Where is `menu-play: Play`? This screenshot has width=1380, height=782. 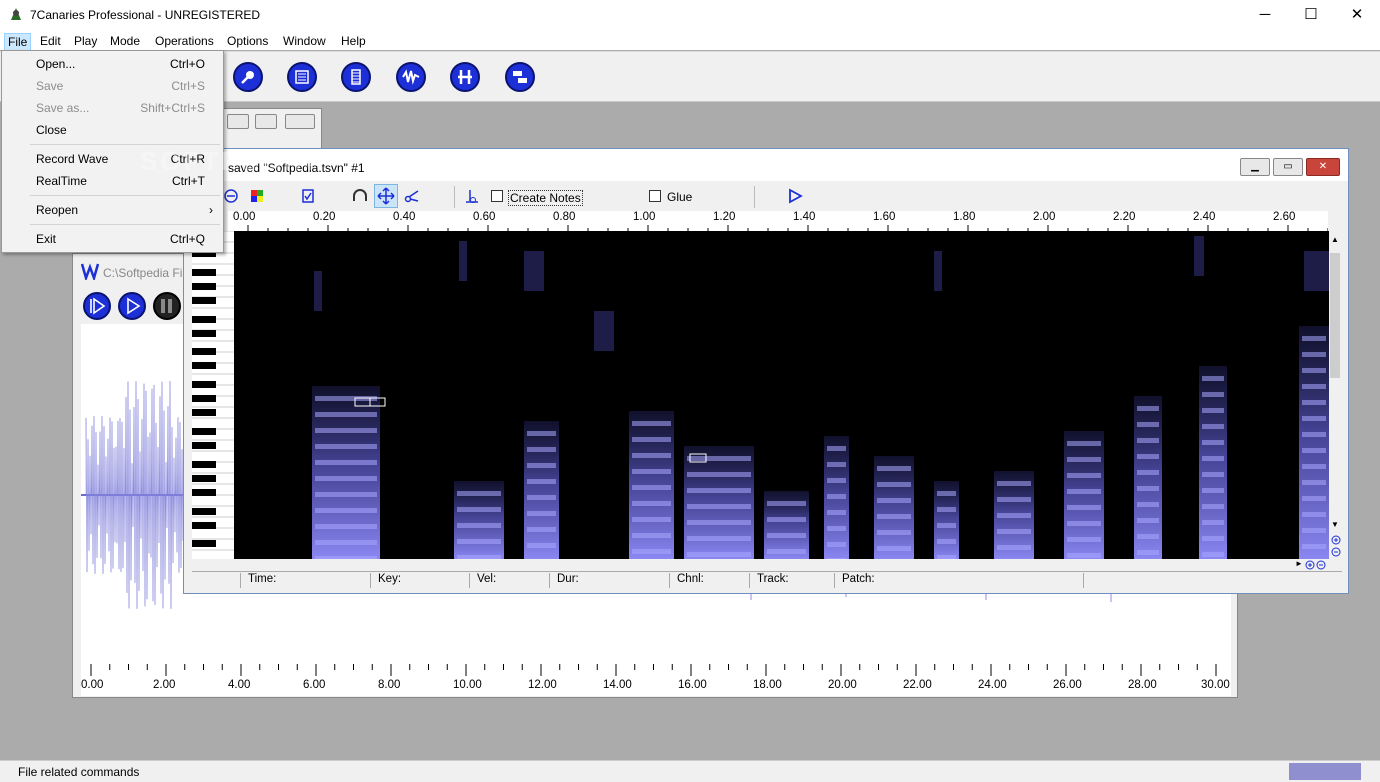
menu-play: Play is located at coordinates (85, 41).